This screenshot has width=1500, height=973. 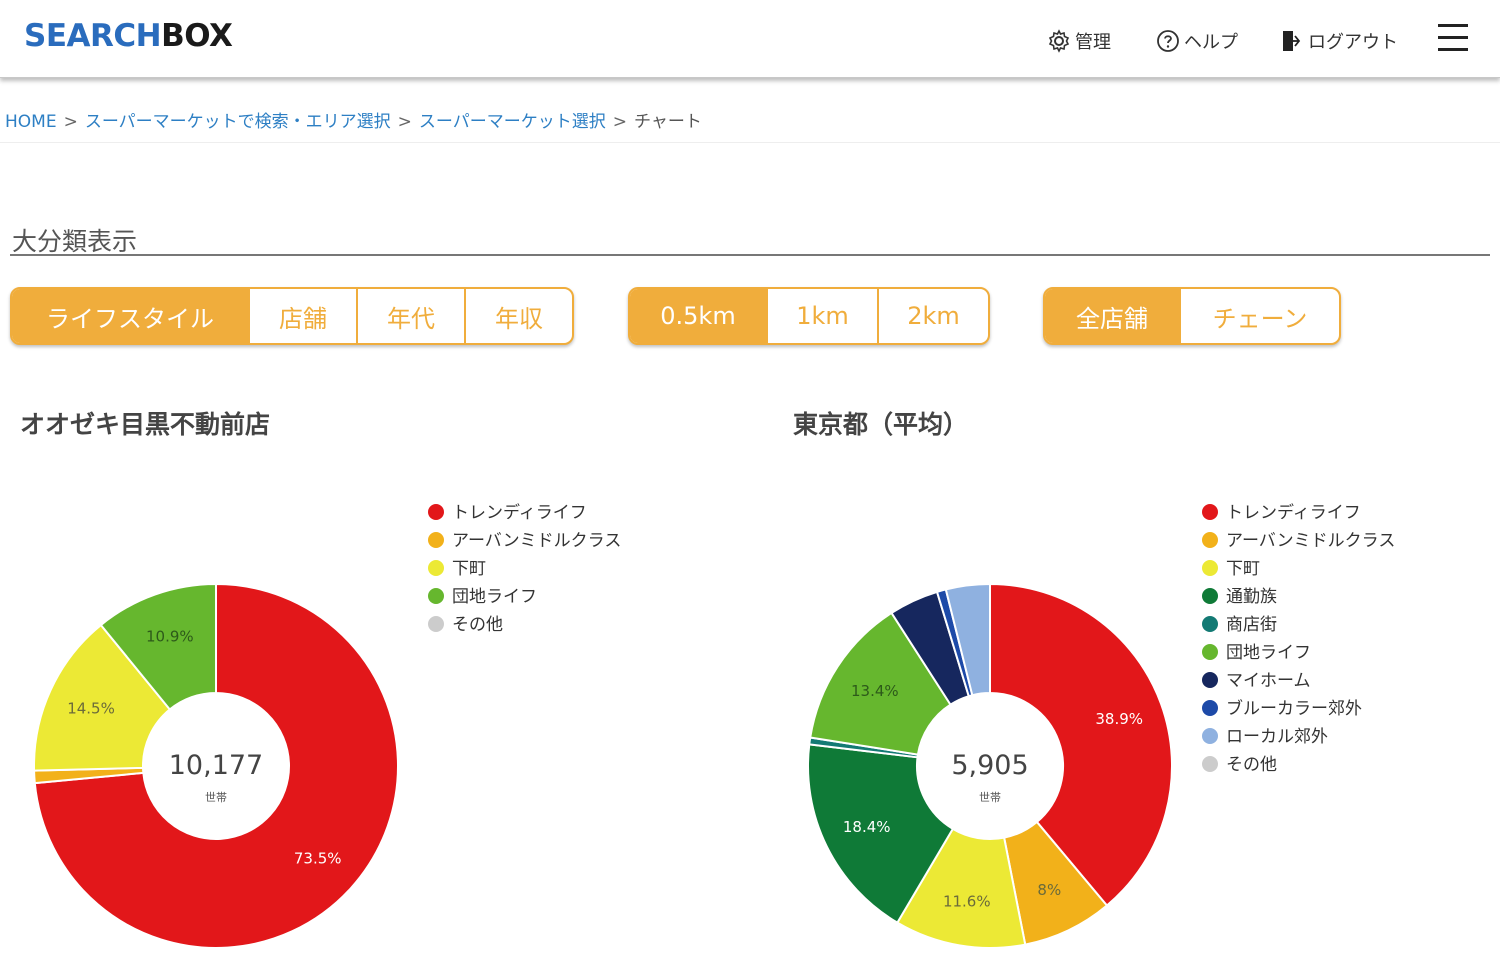 I want to click on slice-percent-label: 18.4%, so click(x=867, y=827).